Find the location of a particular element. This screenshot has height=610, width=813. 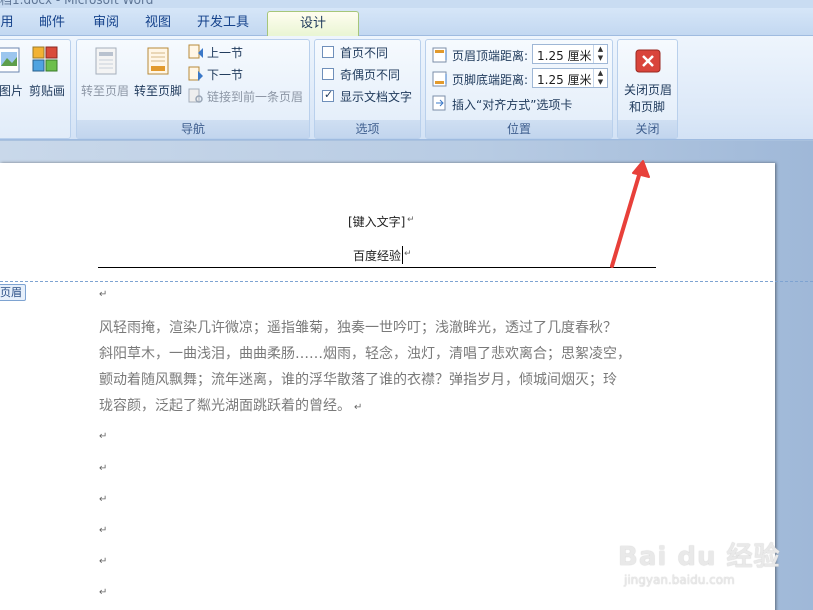

baidu-watermark: Bai du 经验 jingyan.baidu.com is located at coordinates (699, 561).